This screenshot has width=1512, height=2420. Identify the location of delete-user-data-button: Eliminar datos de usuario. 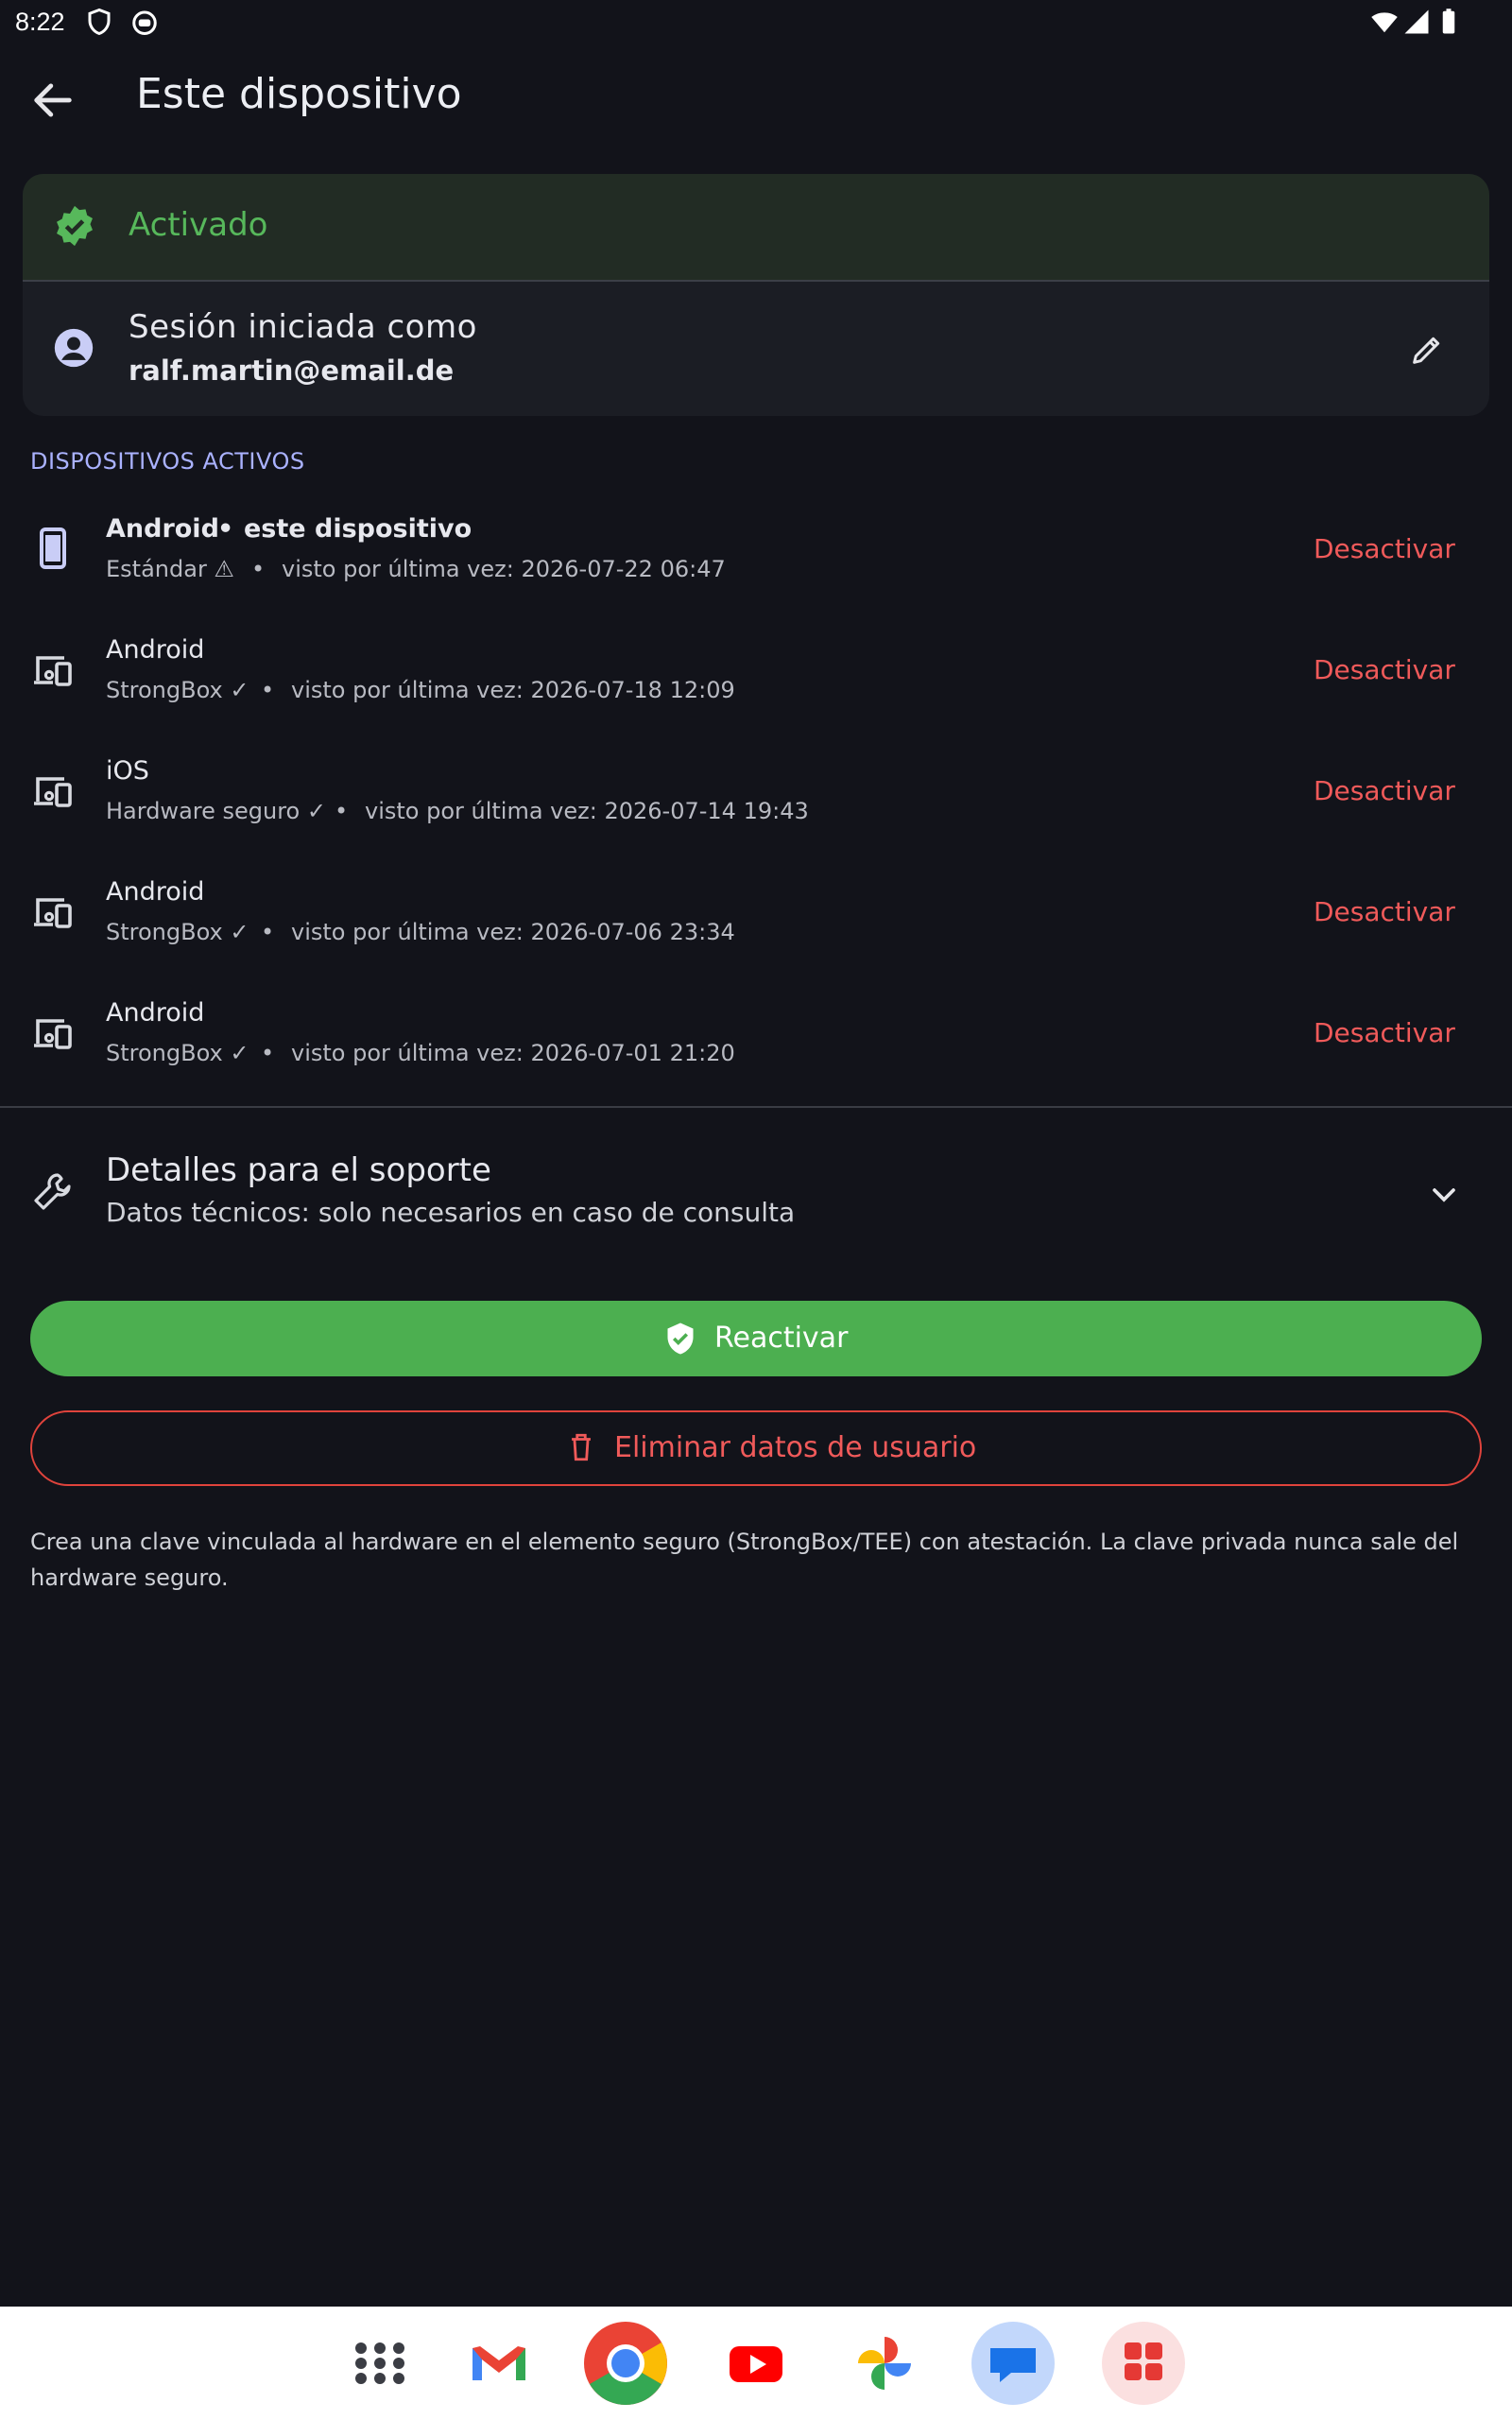
(756, 1448).